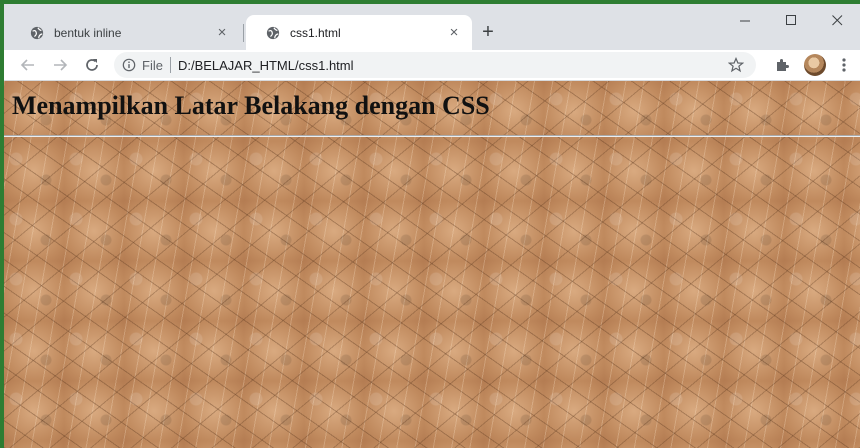  Describe the element at coordinates (251, 105) in the screenshot. I see `page-heading: Menampilkan Latar Belakang dengan CSS` at that location.